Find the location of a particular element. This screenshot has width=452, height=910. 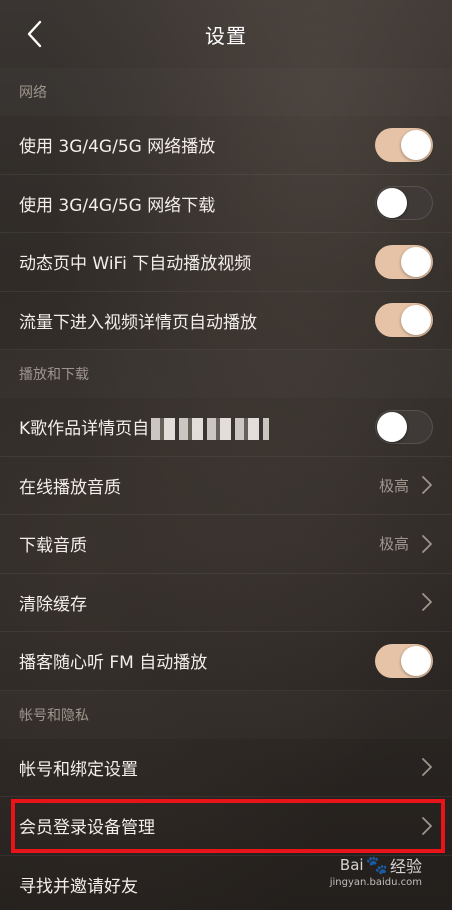

baidu-wordmark: Bai is located at coordinates (351, 865).